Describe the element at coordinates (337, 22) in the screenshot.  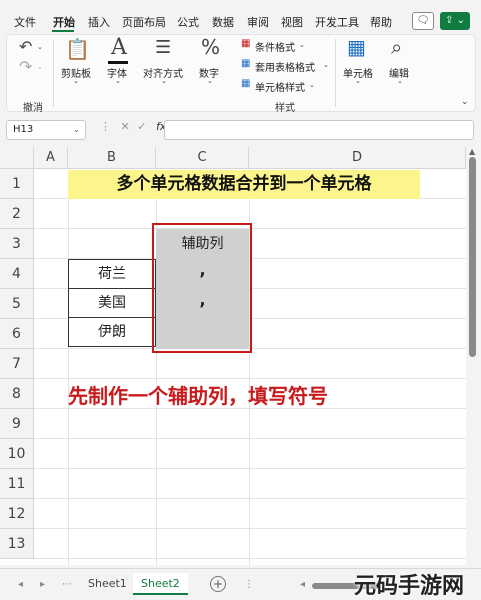
I see `menu-developer: 开发工具` at that location.